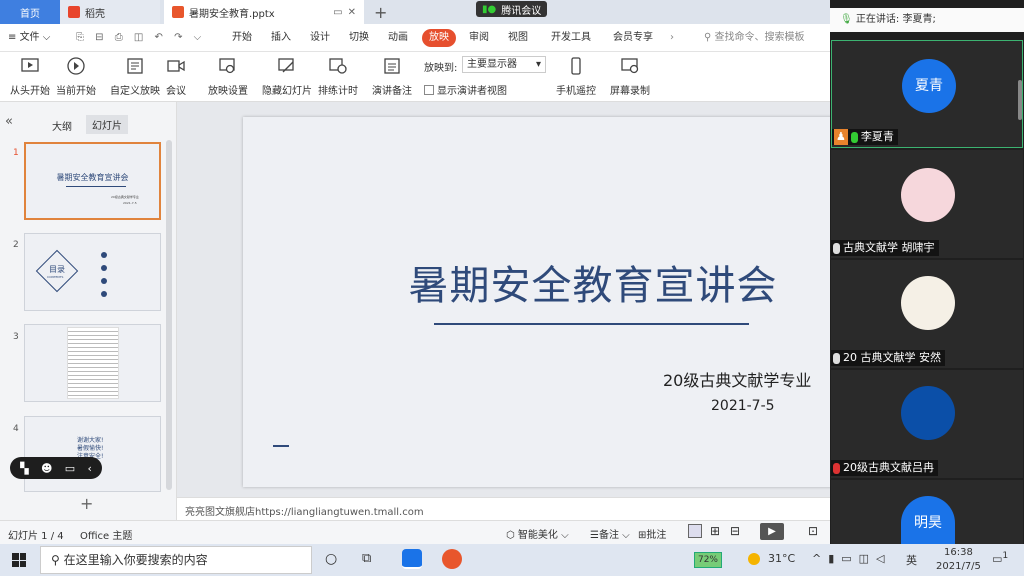 The width and height of the screenshot is (1024, 576). I want to click on fit-window-icon: ⊡, so click(813, 531).